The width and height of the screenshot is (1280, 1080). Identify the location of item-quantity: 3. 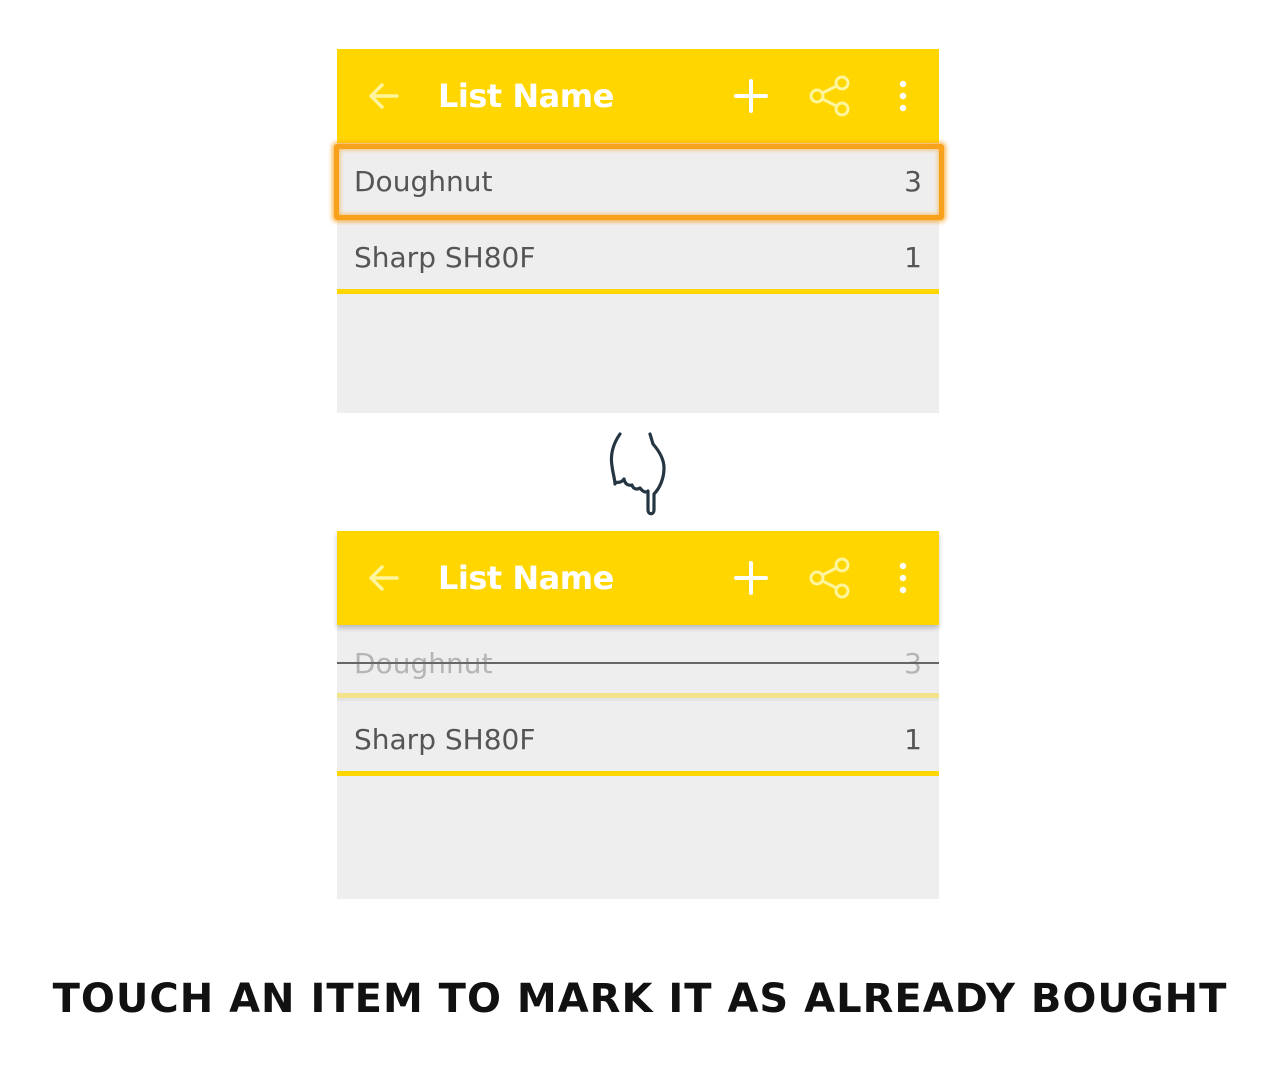
(913, 663).